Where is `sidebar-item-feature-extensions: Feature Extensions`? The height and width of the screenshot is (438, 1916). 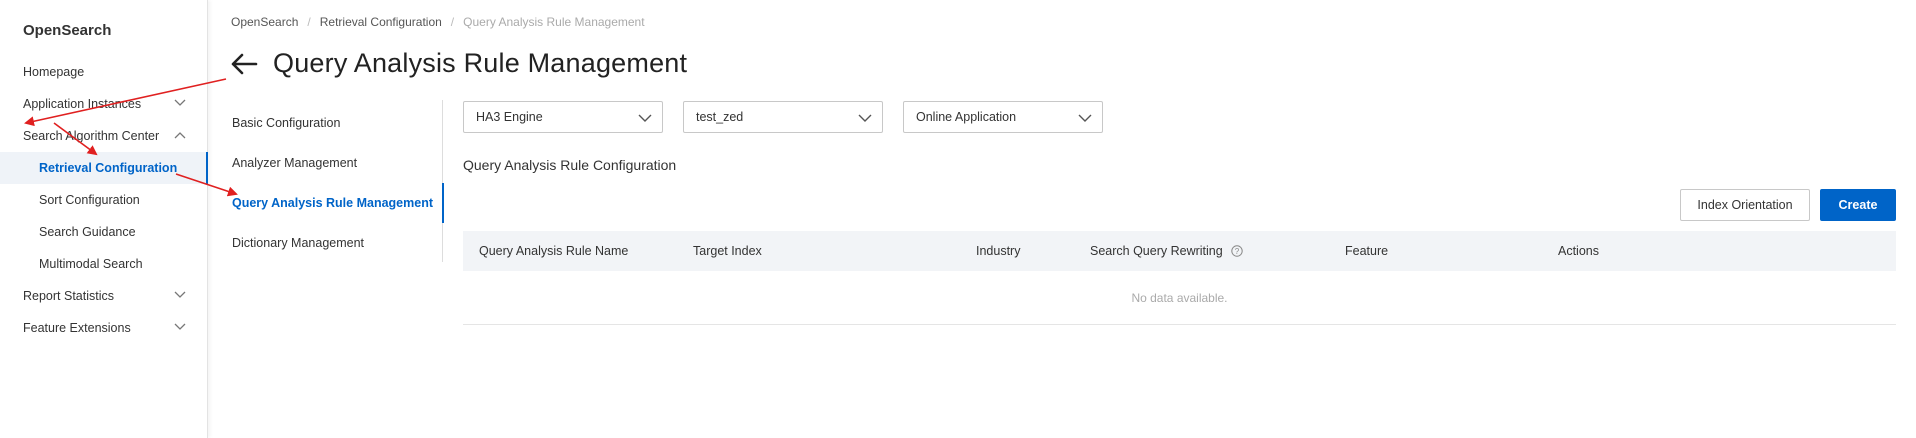
sidebar-item-feature-extensions: Feature Extensions is located at coordinates (103, 328).